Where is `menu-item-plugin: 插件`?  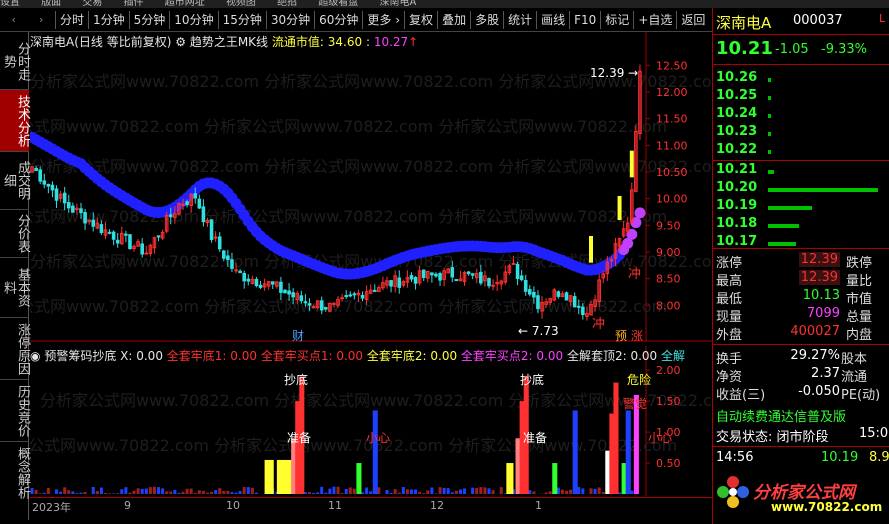 menu-item-plugin: 插件 is located at coordinates (134, 4).